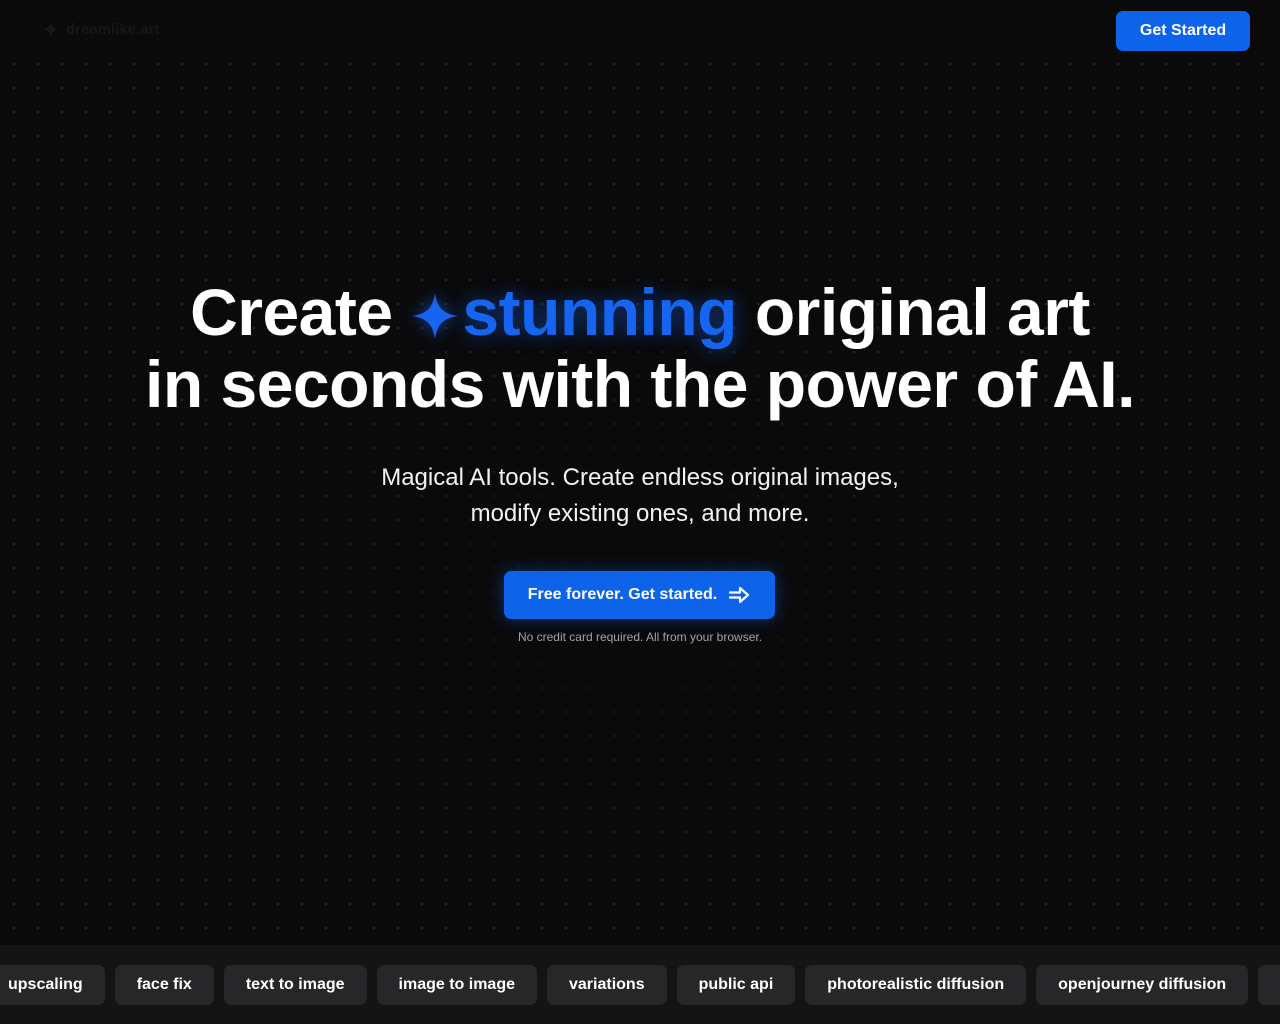 This screenshot has height=1024, width=1280. I want to click on free-forever-button: Free forever. Get started., so click(639, 595).